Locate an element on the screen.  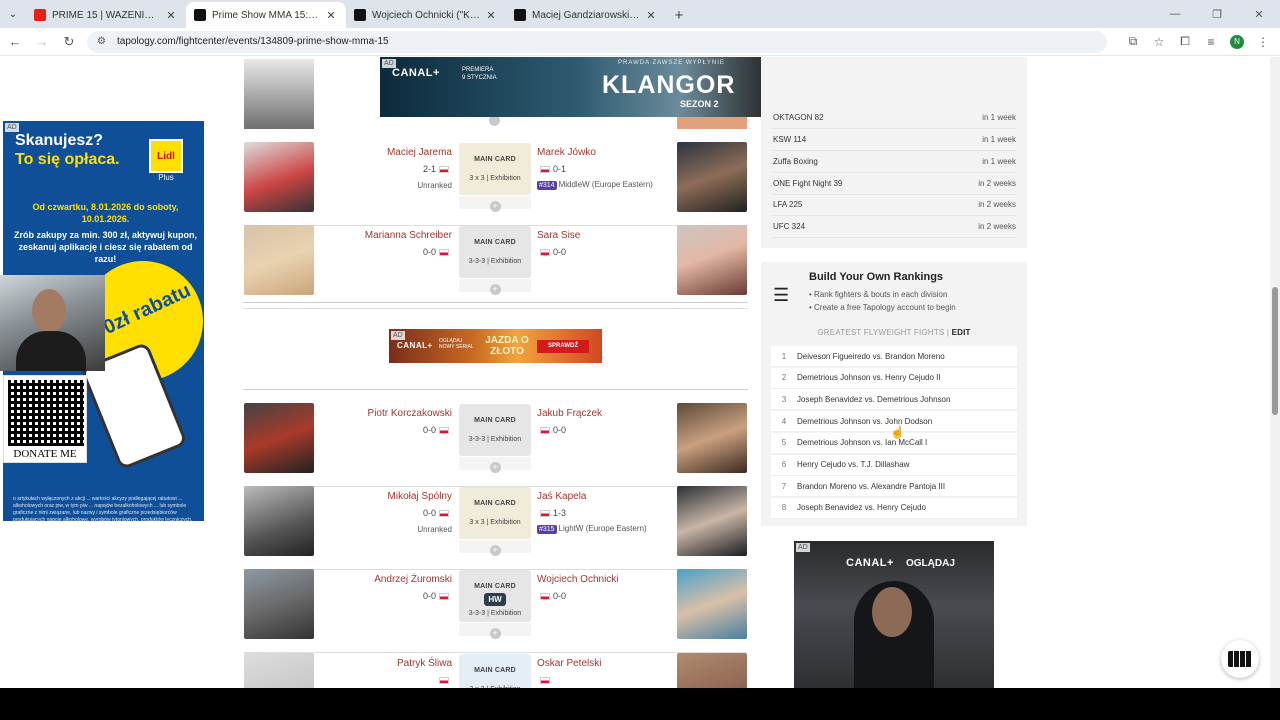
event-name-link: LFA 225 is located at coordinates (787, 204).